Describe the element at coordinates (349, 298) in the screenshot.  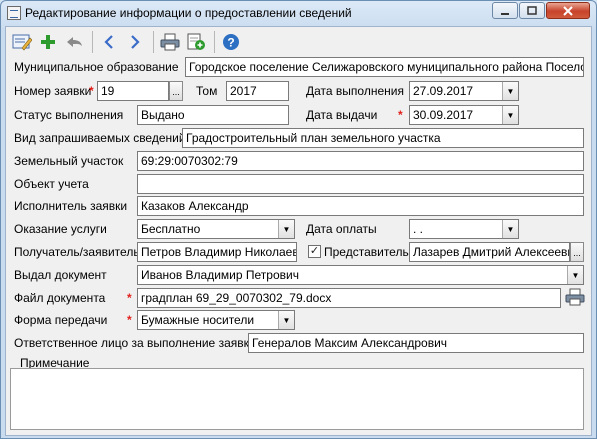
I see `document-file-field: градплан 69_29_0070302_79.docx` at that location.